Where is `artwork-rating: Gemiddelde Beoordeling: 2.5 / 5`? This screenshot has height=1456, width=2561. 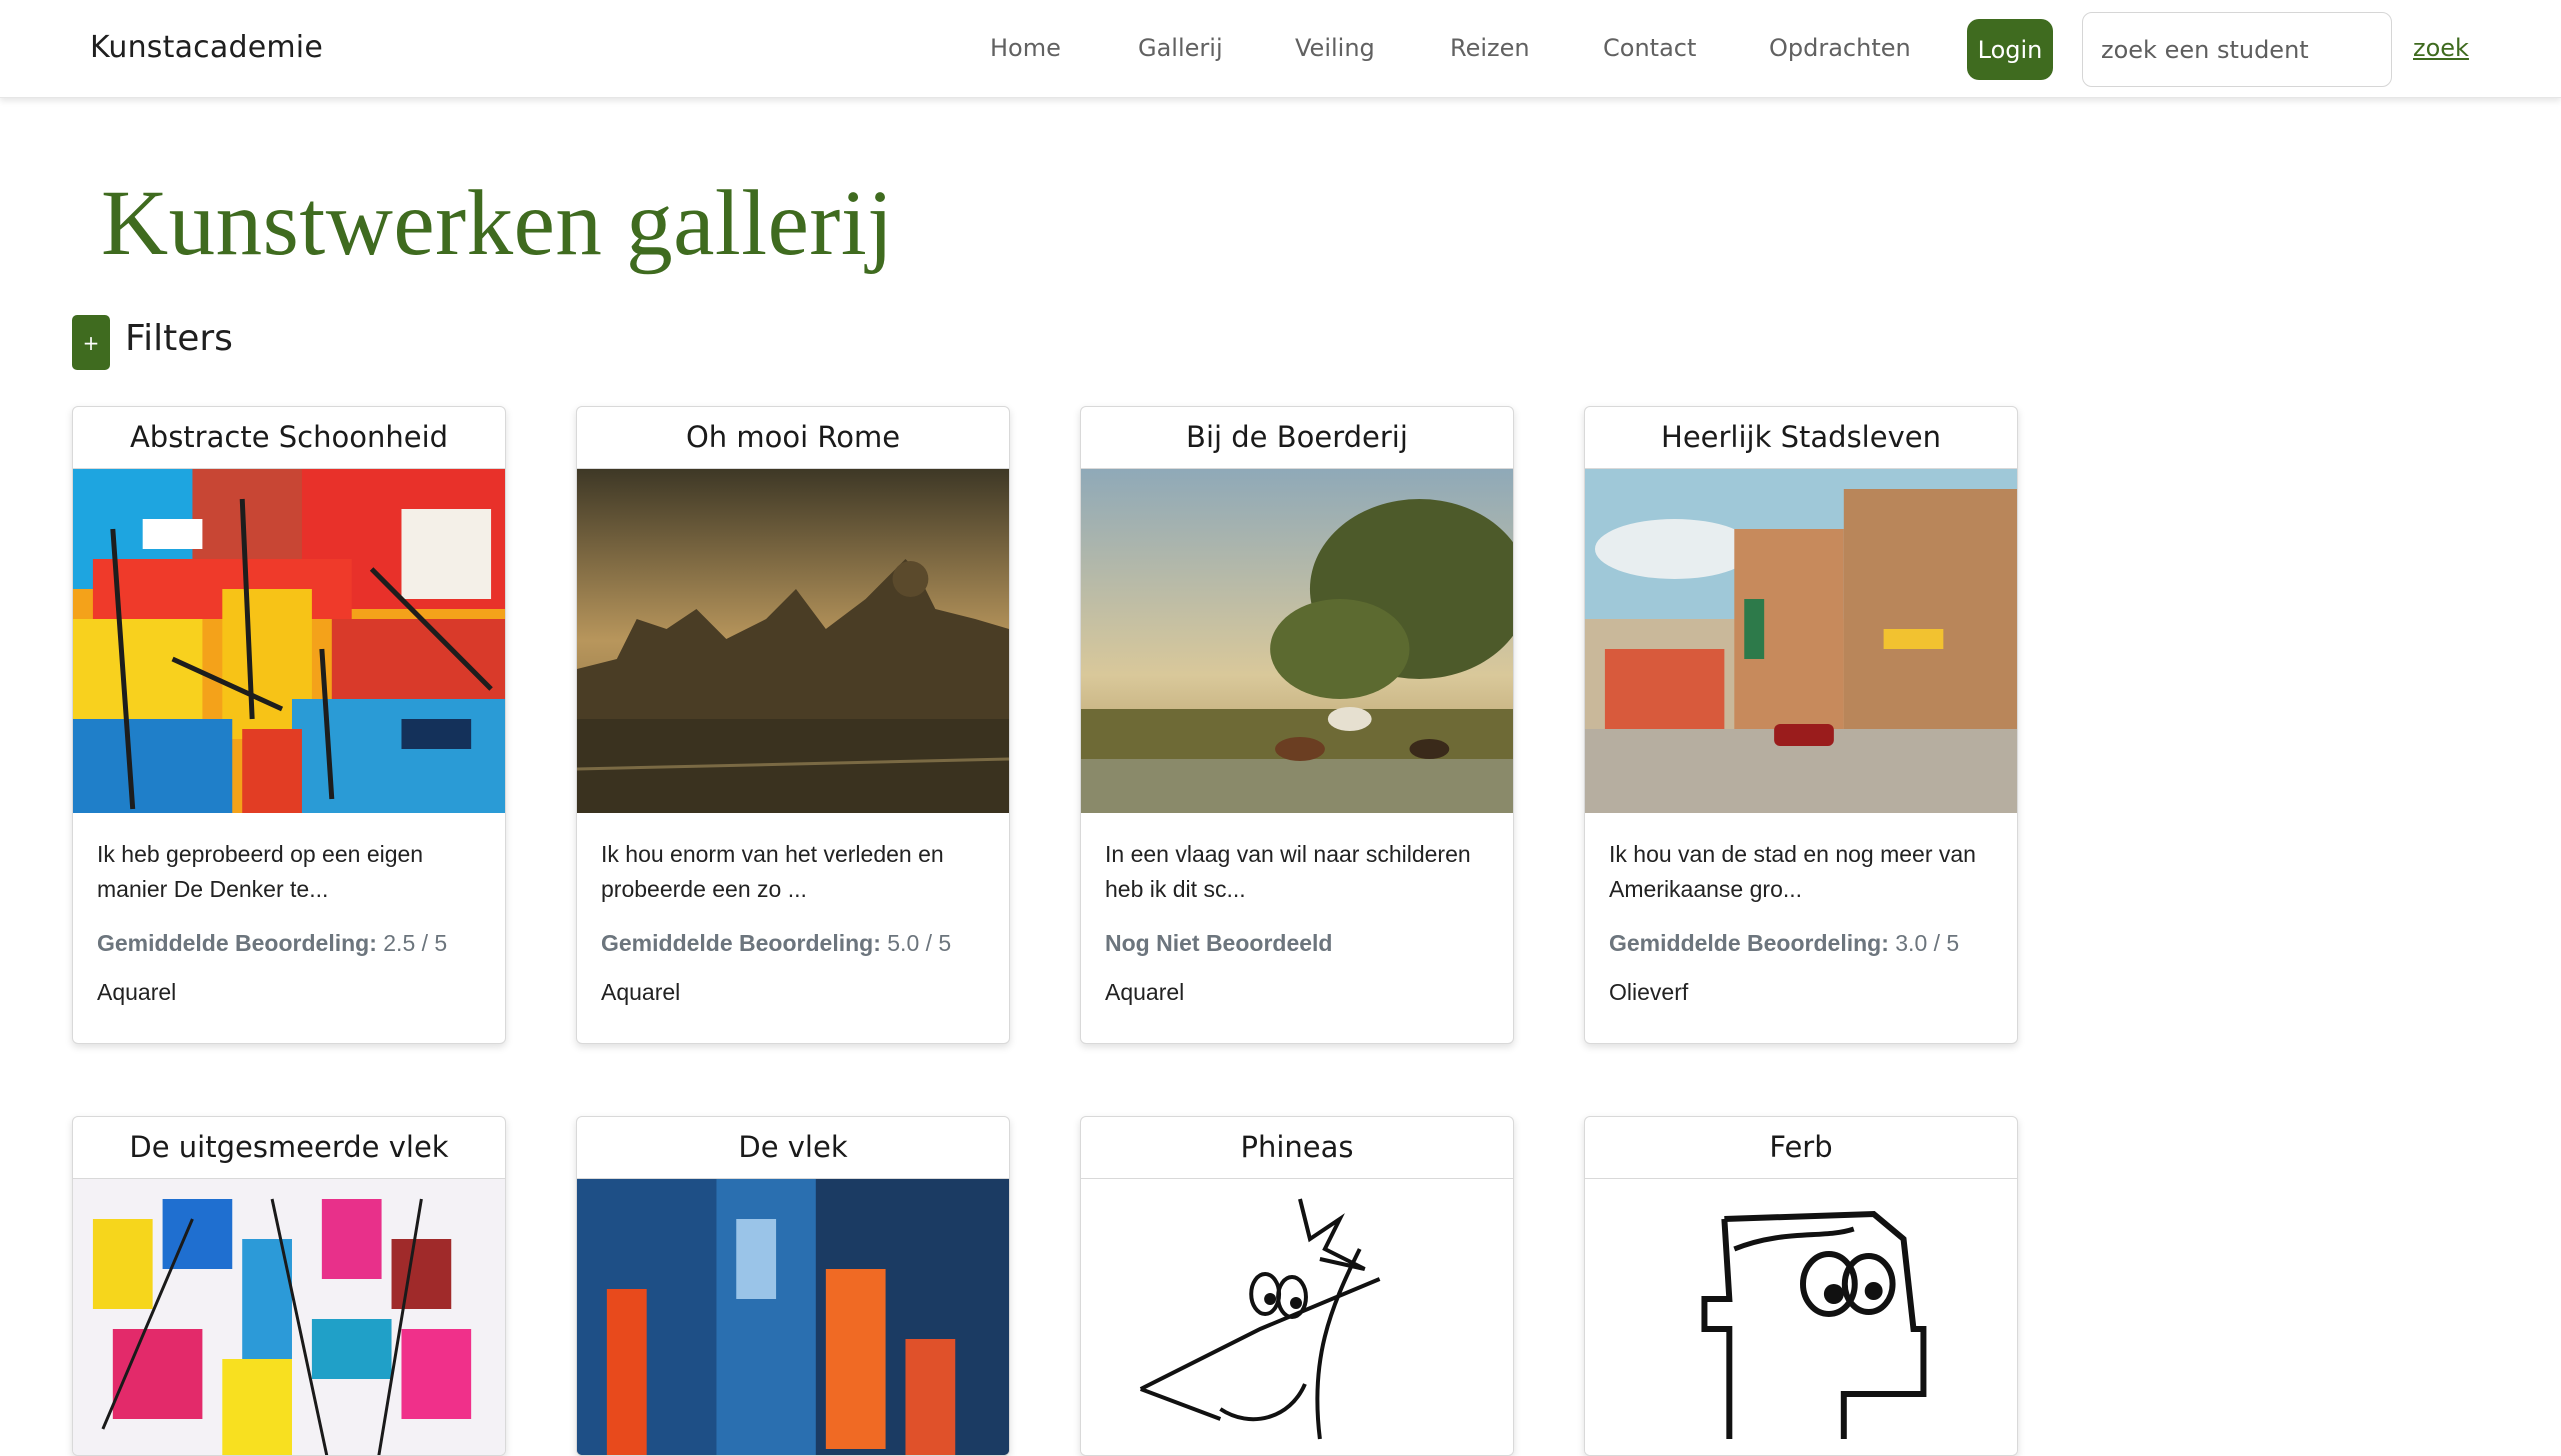 artwork-rating: Gemiddelde Beoordeling: 2.5 / 5 is located at coordinates (289, 943).